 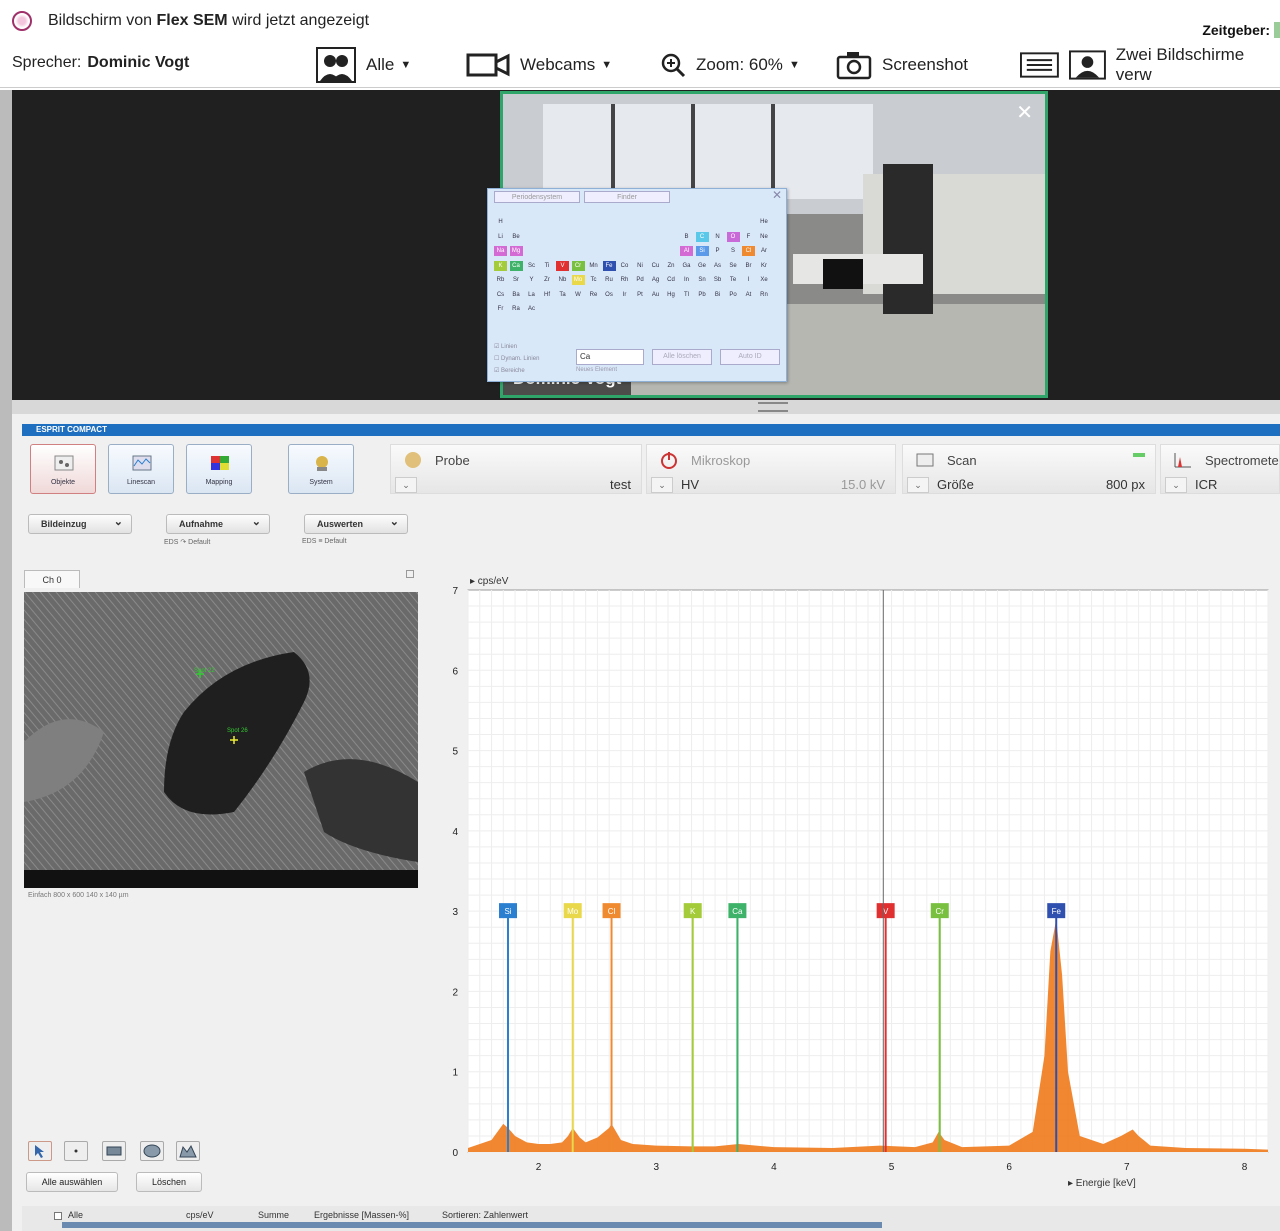 I want to click on element-nb: Nb, so click(x=562, y=280).